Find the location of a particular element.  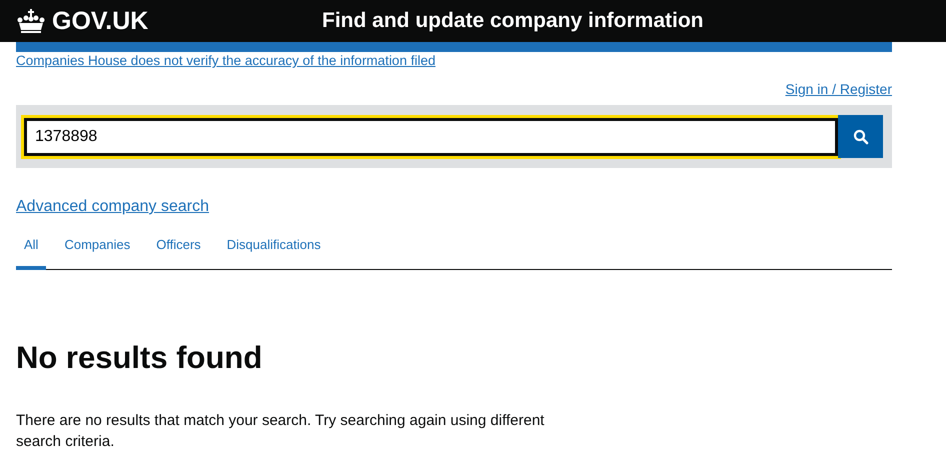

service-name: Find and update company information is located at coordinates (513, 21).